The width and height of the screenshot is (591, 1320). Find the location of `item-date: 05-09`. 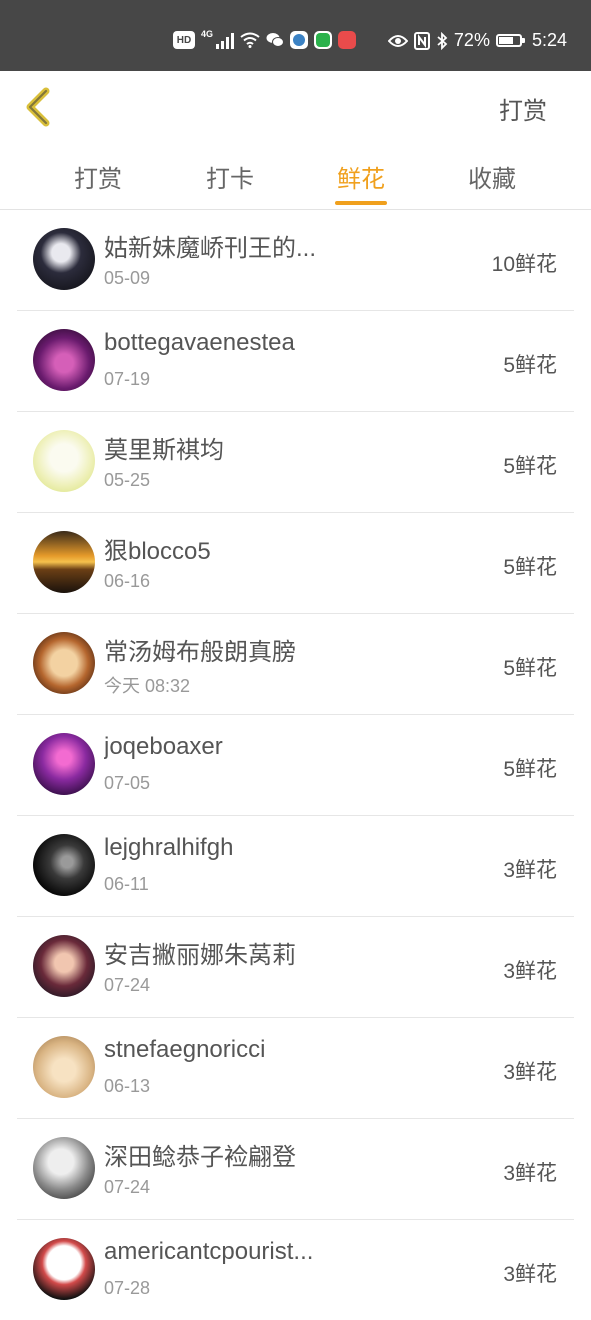

item-date: 05-09 is located at coordinates (127, 278).